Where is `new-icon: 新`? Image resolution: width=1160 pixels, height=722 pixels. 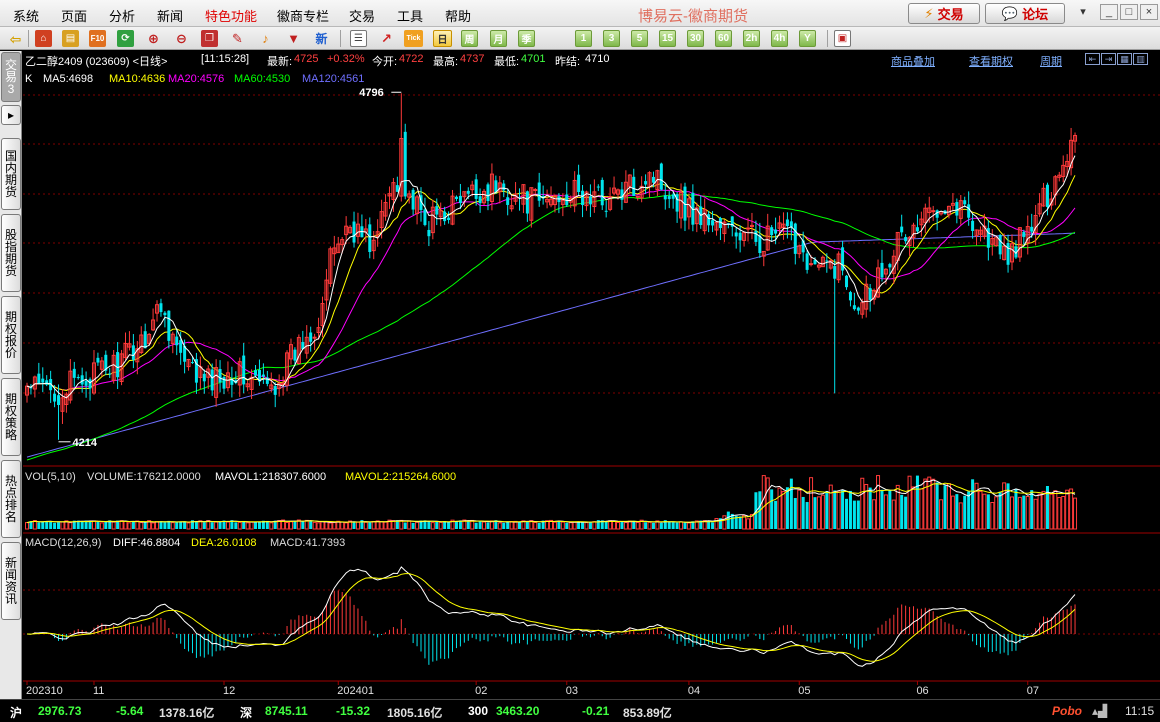
new-icon: 新 is located at coordinates (321, 38).